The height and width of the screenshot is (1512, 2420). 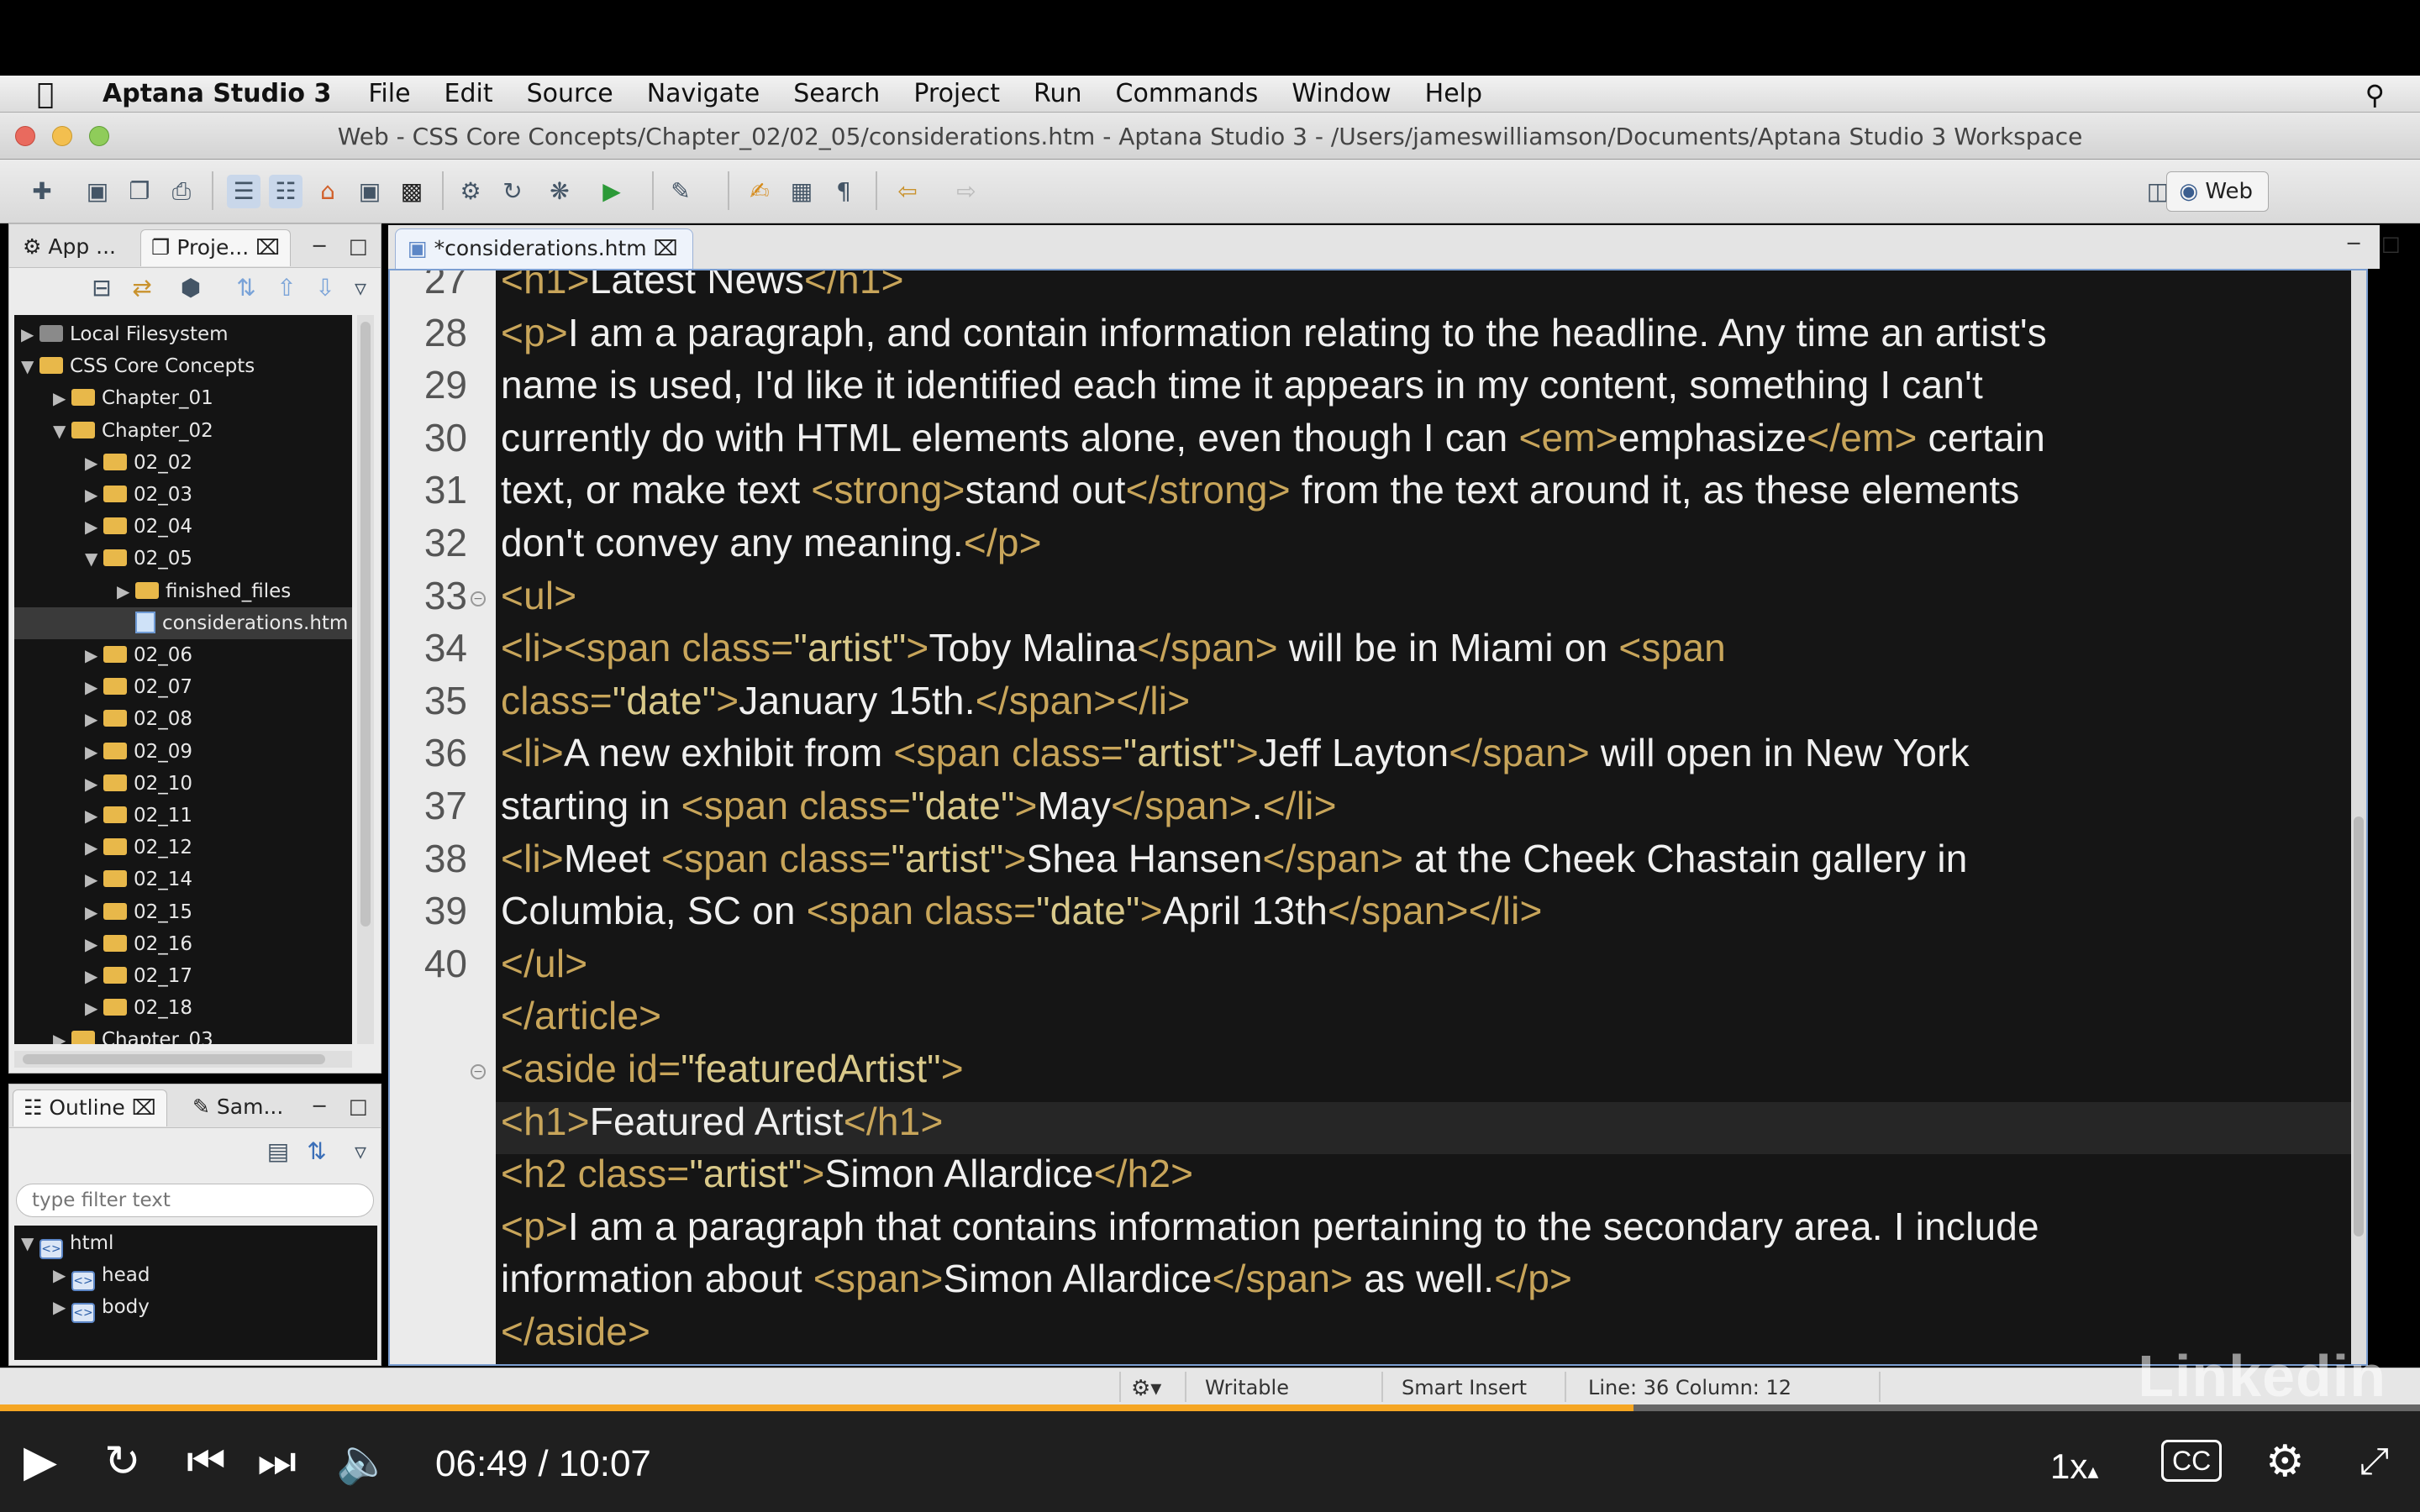 What do you see at coordinates (2217, 191) in the screenshot?
I see `web-perspective-button: ◉ Web` at bounding box center [2217, 191].